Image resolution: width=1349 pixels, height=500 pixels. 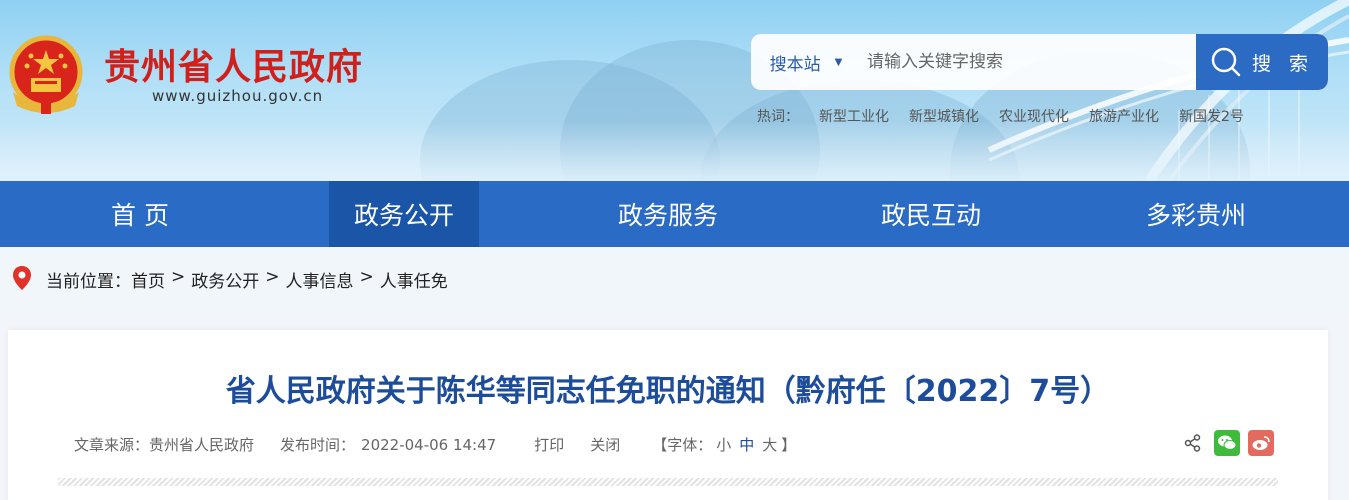 I want to click on search-input, so click(x=1028, y=62).